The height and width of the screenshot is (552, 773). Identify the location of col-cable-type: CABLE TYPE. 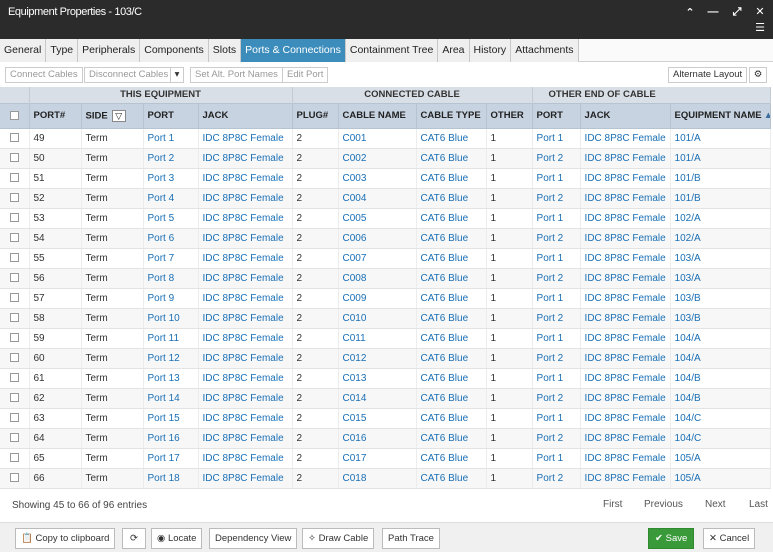
(451, 115).